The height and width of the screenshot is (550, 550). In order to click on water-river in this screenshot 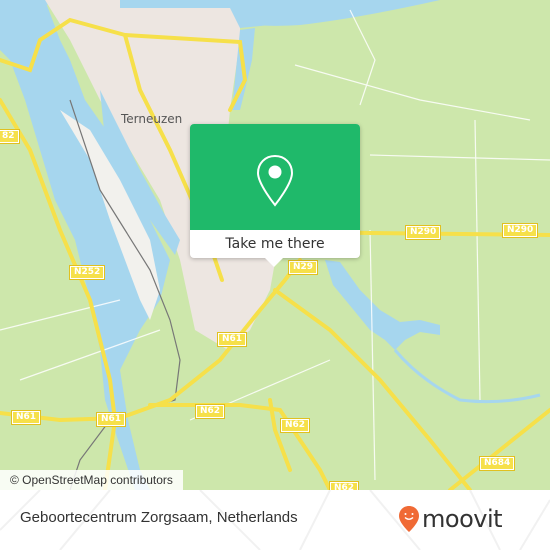, I will do `click(382, 305)`.